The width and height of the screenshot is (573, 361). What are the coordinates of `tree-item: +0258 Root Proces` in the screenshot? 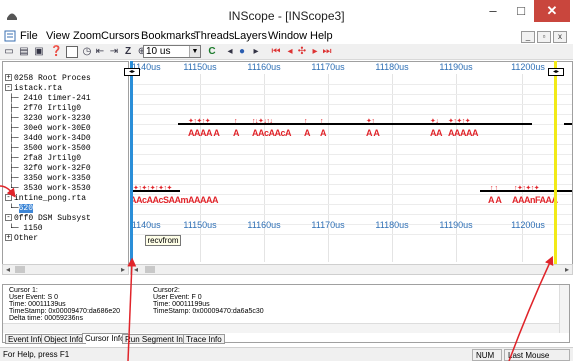 It's located at (48, 79).